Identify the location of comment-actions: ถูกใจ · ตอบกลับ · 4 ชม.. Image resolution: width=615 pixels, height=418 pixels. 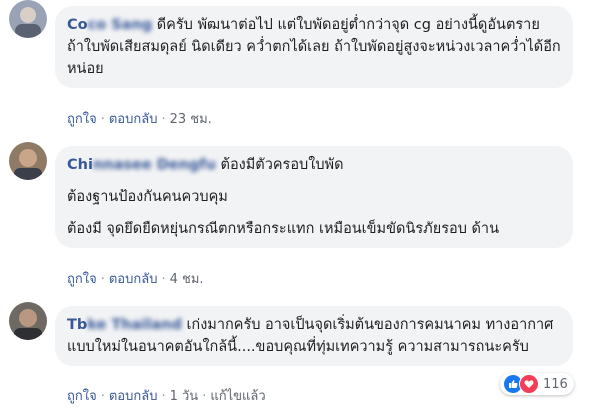
(135, 279).